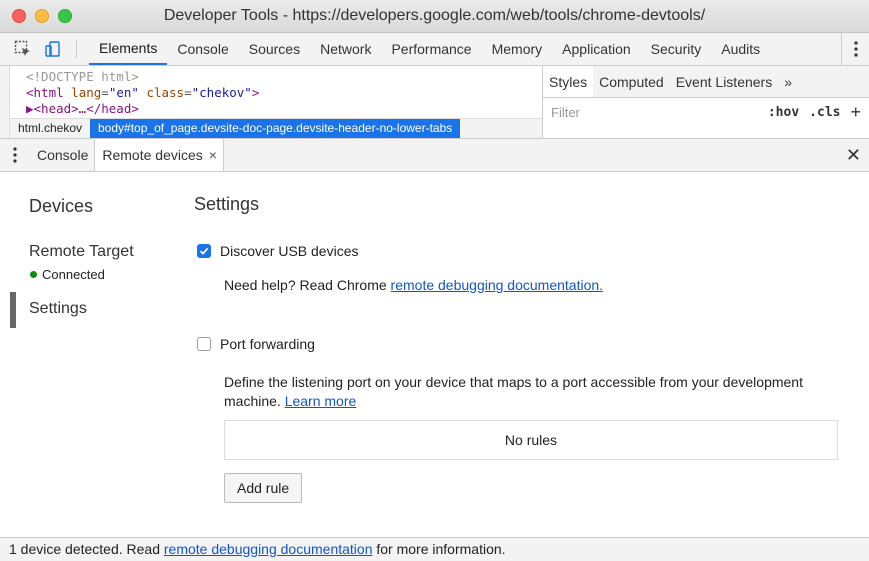 This screenshot has height=561, width=869. I want to click on tab-audits: Audits, so click(740, 49).